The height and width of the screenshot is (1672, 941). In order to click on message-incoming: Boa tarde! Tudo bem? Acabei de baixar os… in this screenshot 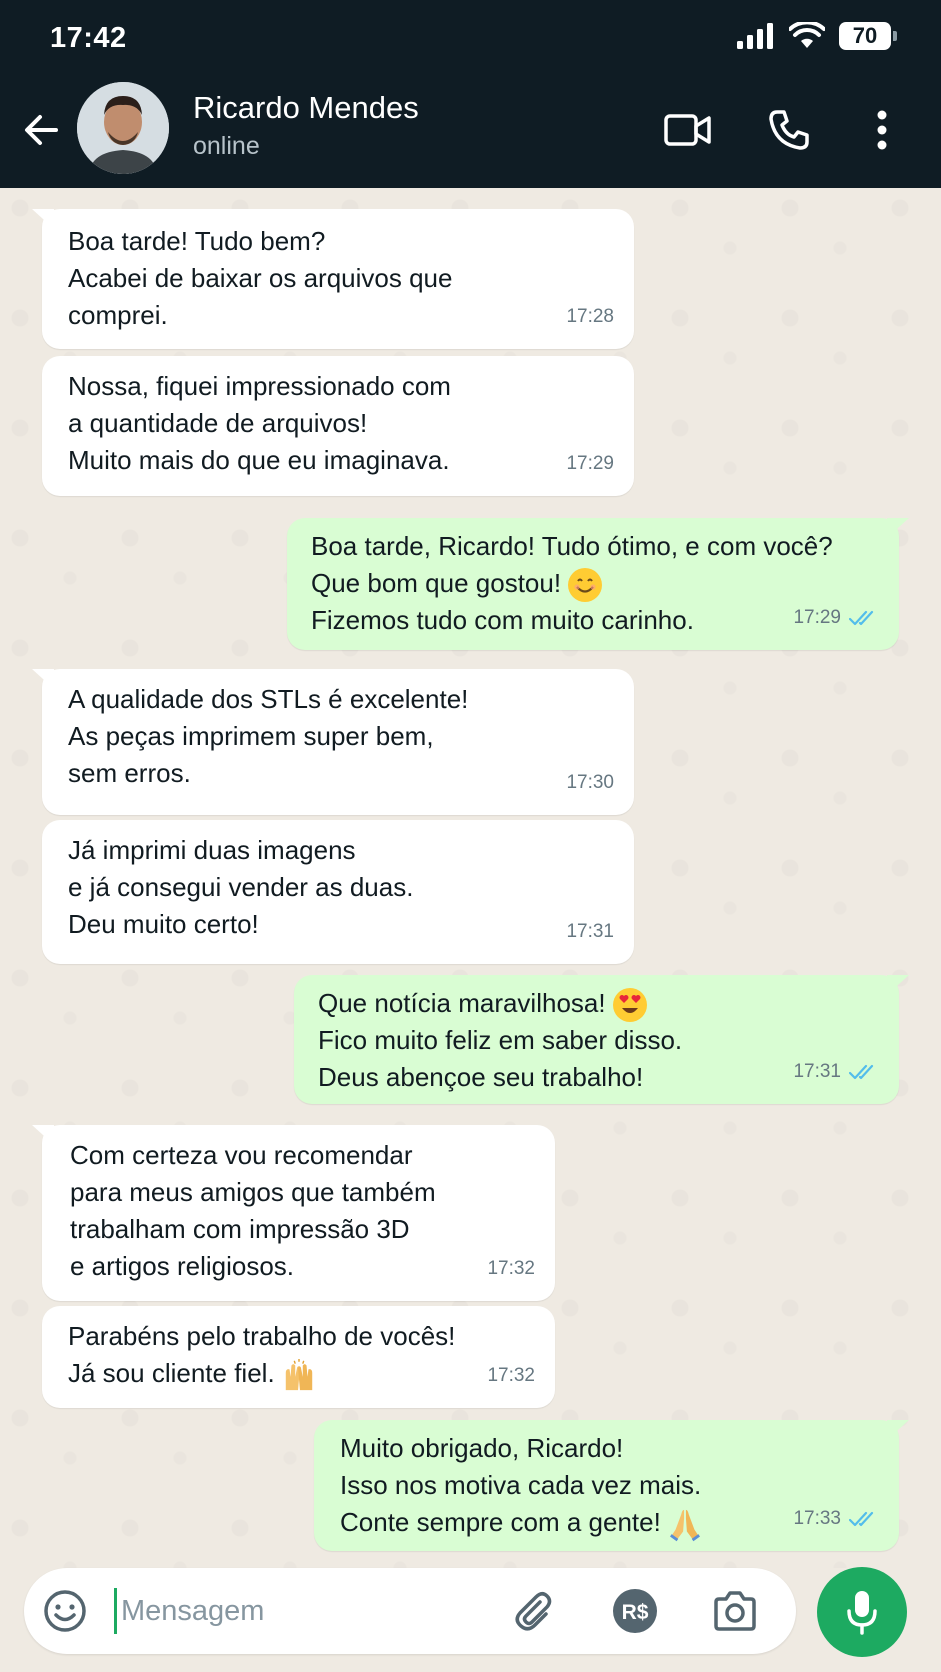, I will do `click(333, 279)`.